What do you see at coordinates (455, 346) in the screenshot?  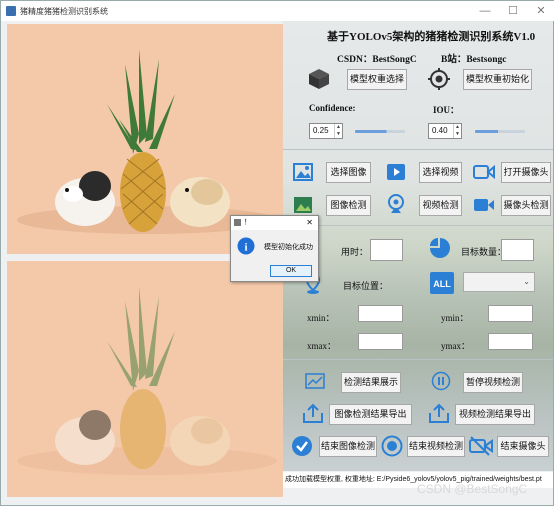 I see `ymax-label: ymax：` at bounding box center [455, 346].